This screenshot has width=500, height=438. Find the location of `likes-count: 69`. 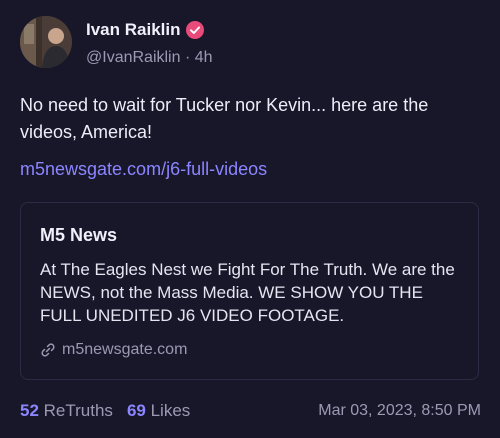

likes-count: 69 is located at coordinates (136, 410).